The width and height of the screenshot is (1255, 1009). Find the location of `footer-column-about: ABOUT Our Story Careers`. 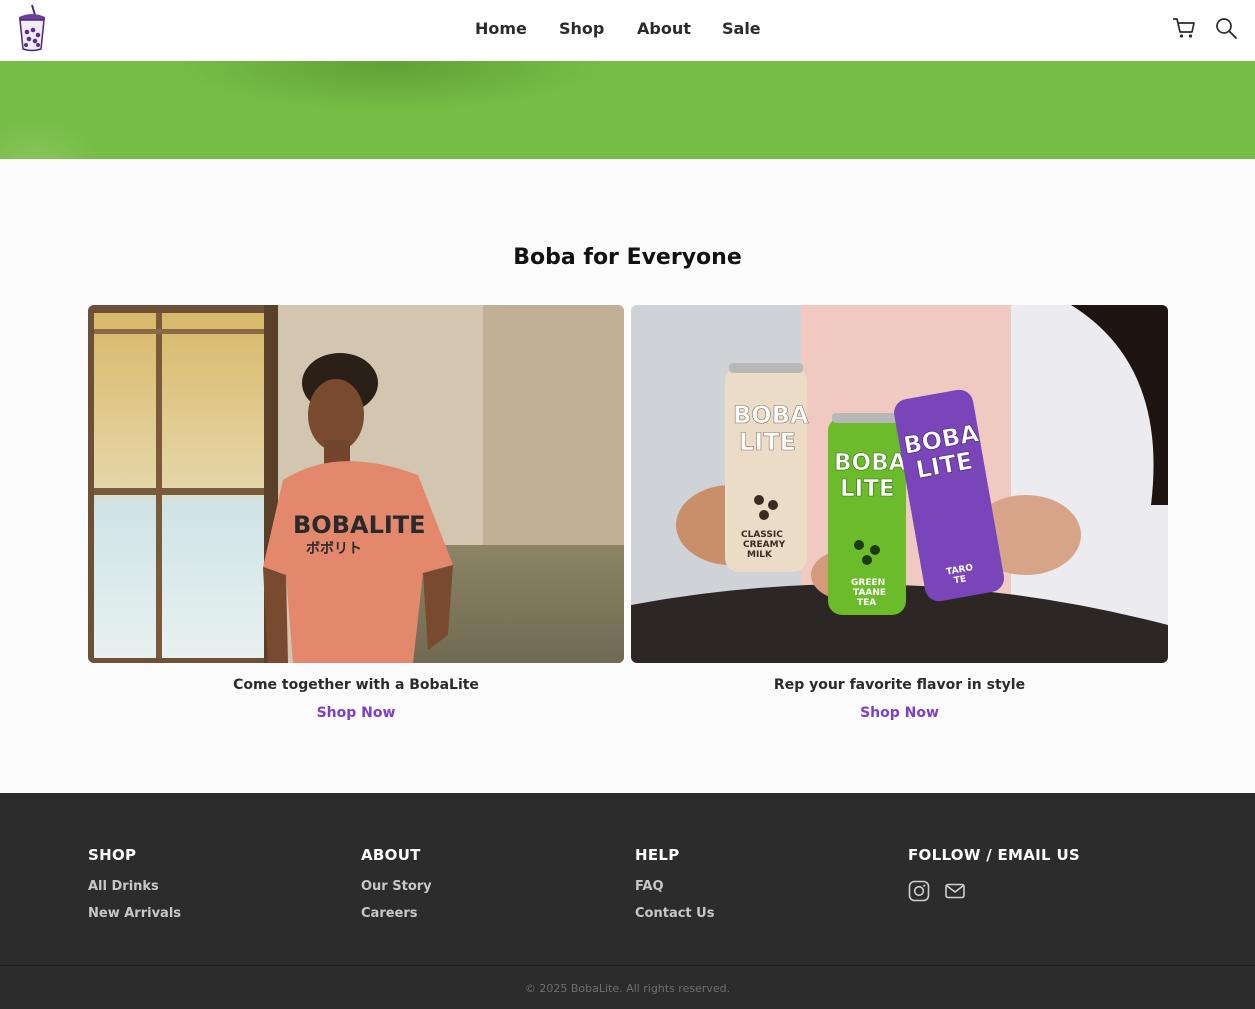

footer-column-about: ABOUT Our Story Careers is located at coordinates (396, 890).